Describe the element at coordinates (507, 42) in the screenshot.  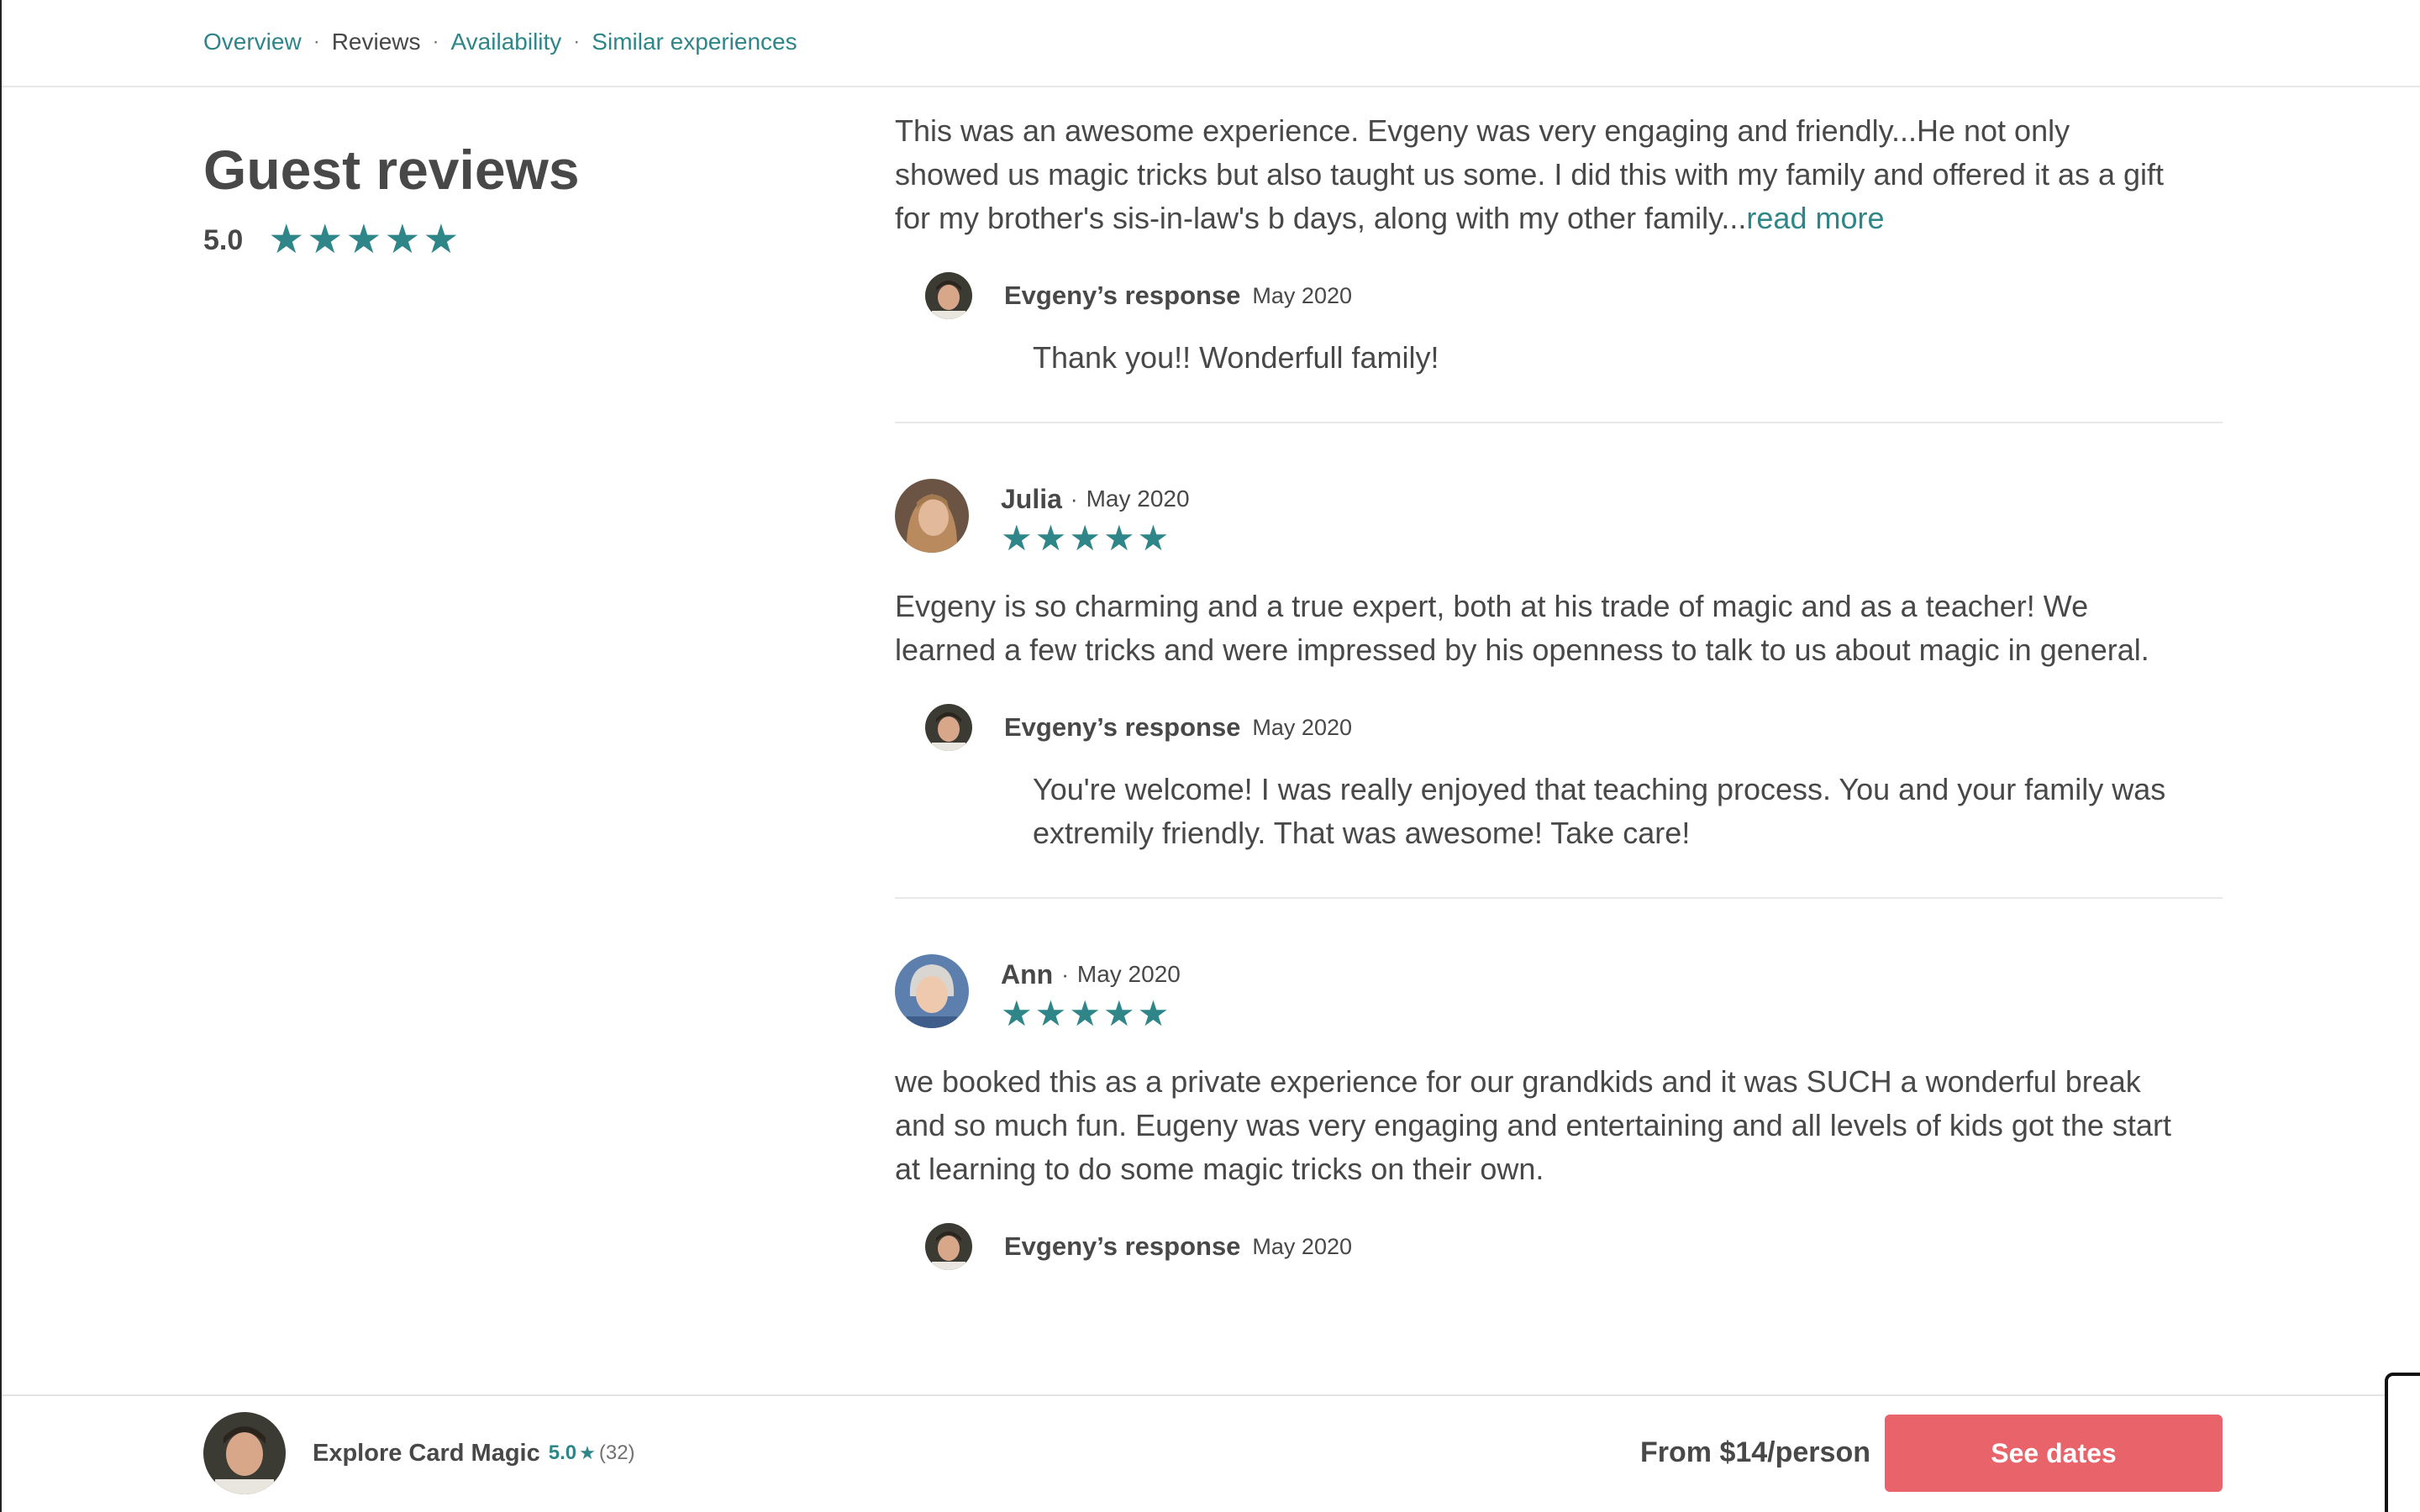
I see `subnav-availability-link: Availability` at that location.